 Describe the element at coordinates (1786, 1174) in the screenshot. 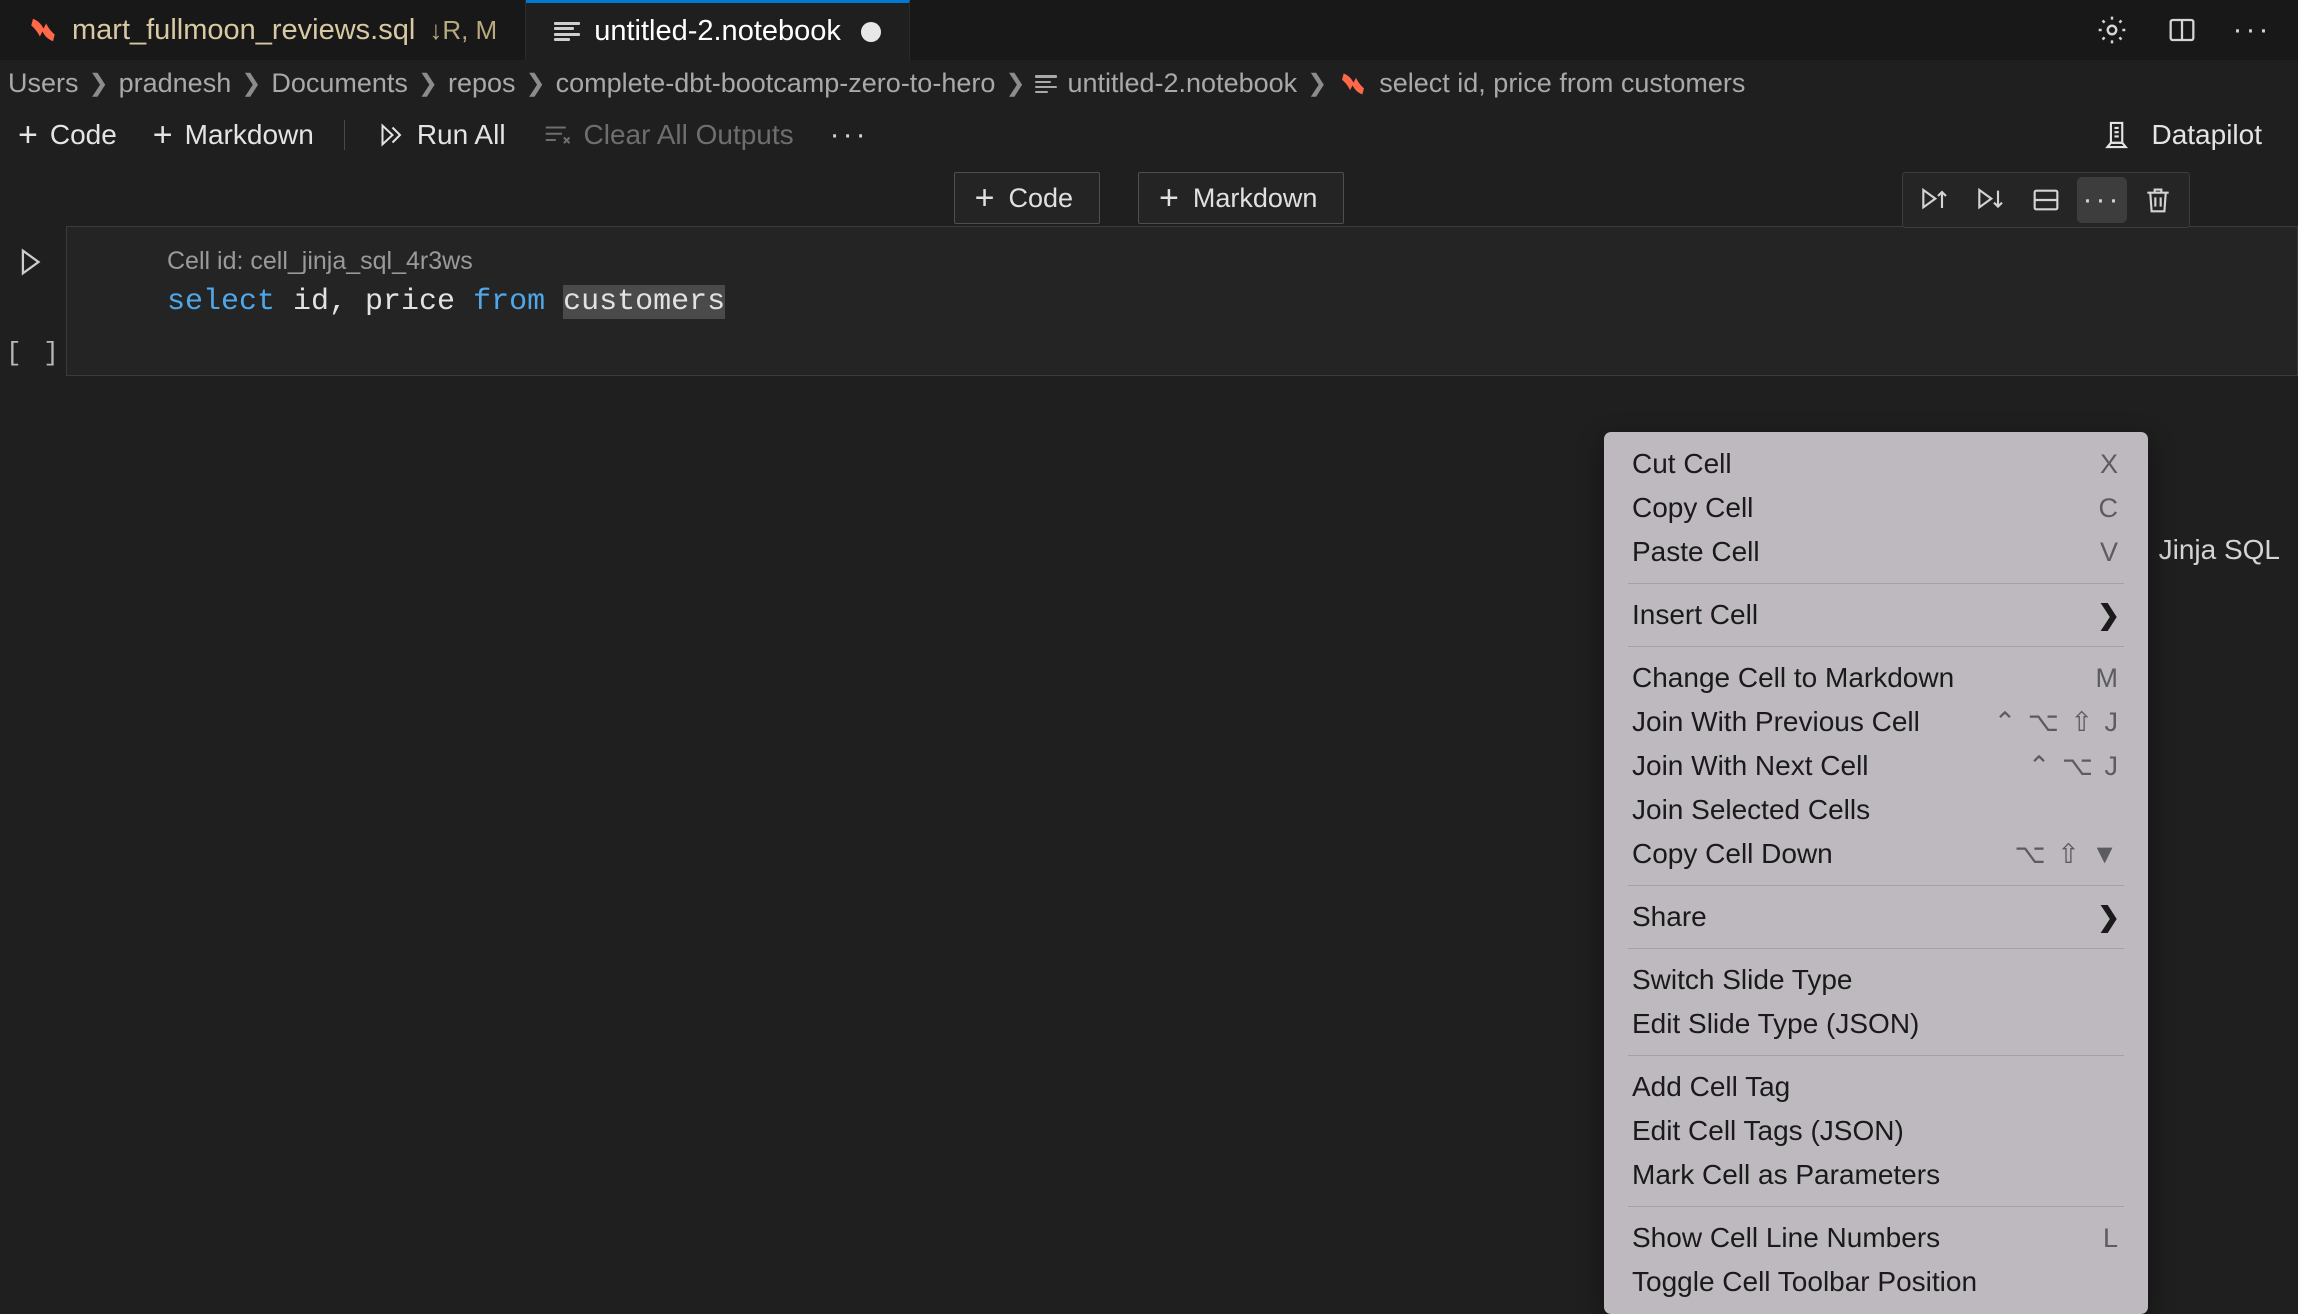

I see `menu-item-label: Mark Cell as Parameters` at that location.